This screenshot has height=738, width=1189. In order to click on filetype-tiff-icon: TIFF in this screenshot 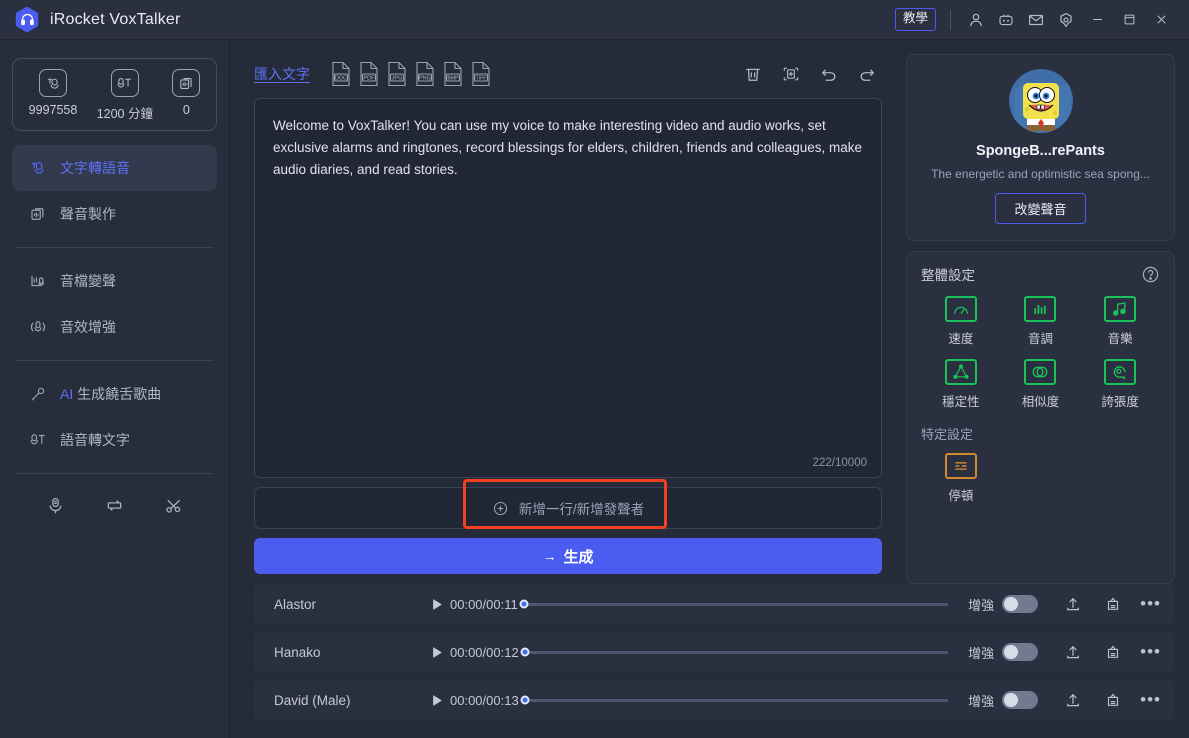, I will do `click(481, 74)`.